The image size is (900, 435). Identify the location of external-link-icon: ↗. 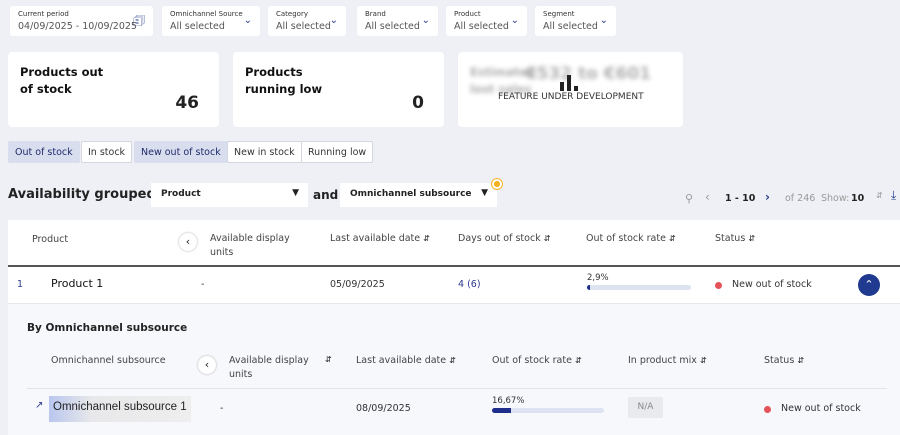
(39, 405).